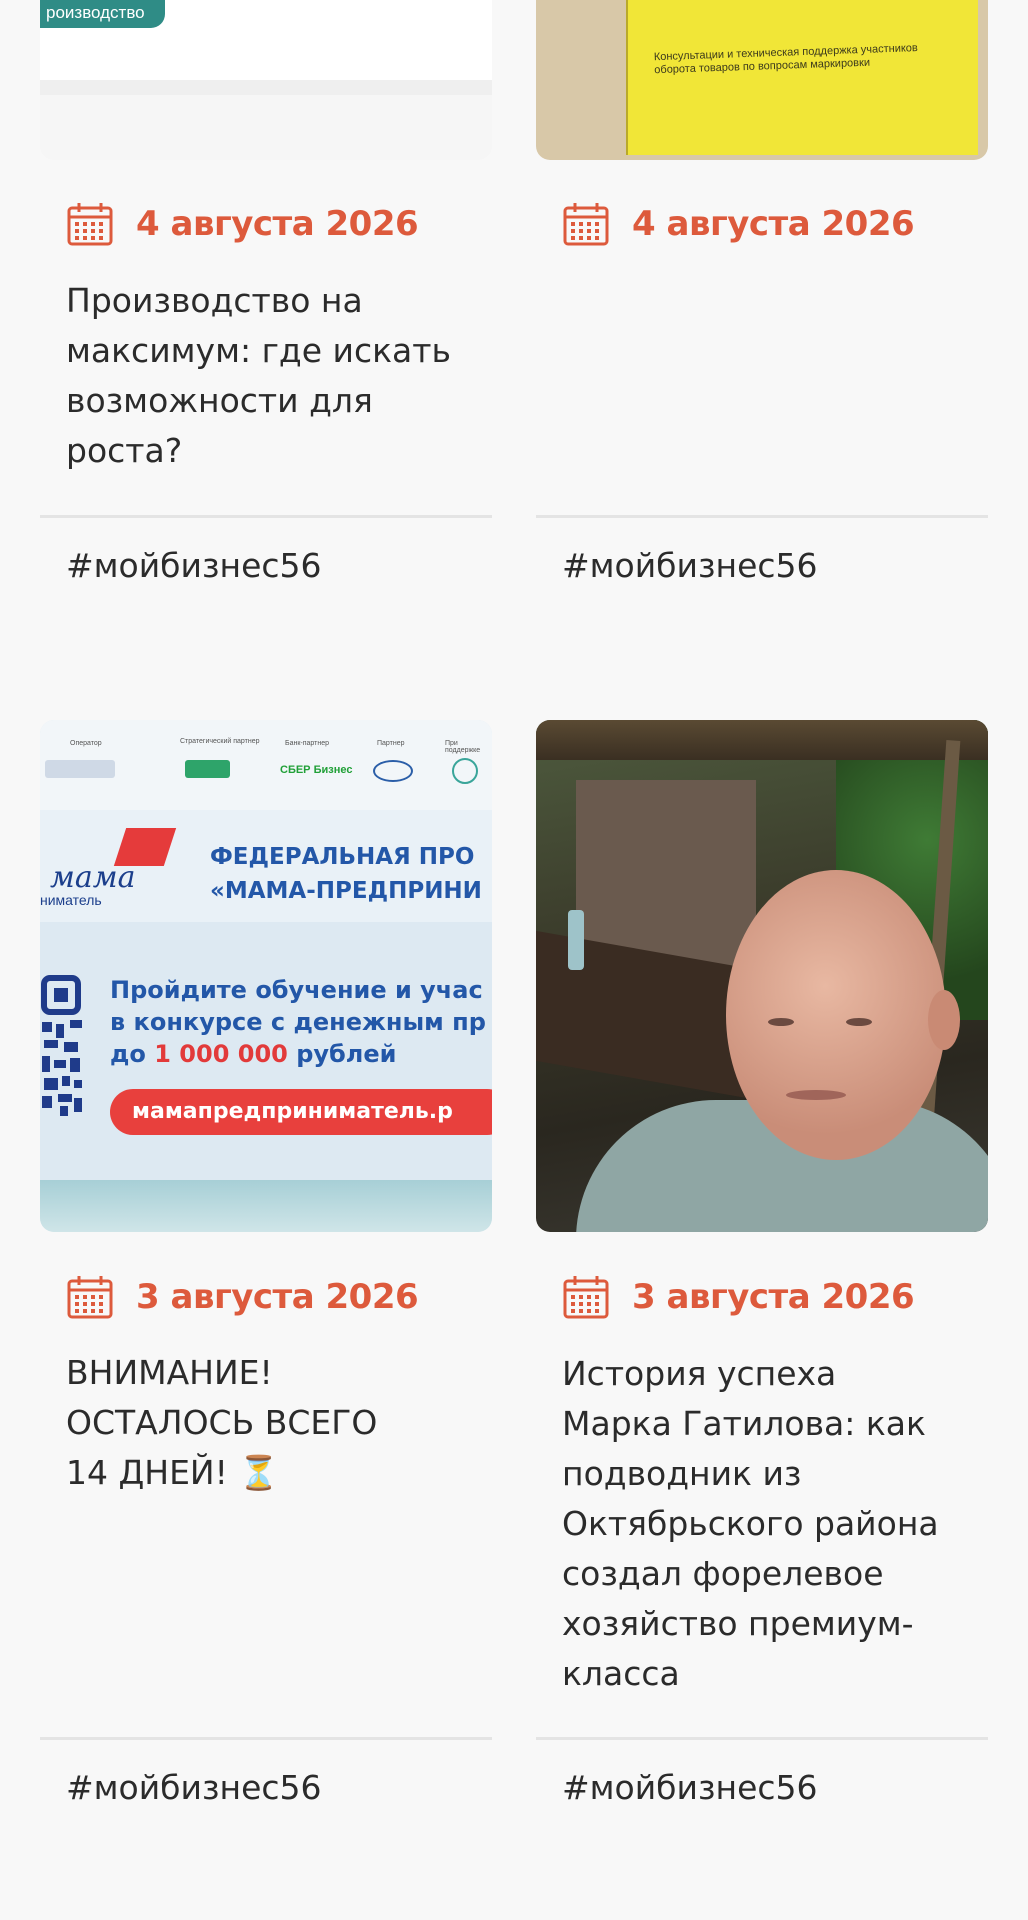  What do you see at coordinates (173, 1472) in the screenshot?
I see `title-line: 14 ДНЕЙ! ⏳` at bounding box center [173, 1472].